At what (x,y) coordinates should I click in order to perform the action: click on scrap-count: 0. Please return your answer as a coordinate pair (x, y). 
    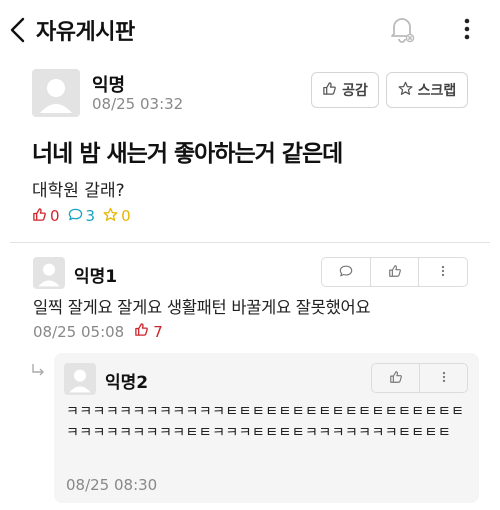
    Looking at the image, I should click on (117, 216).